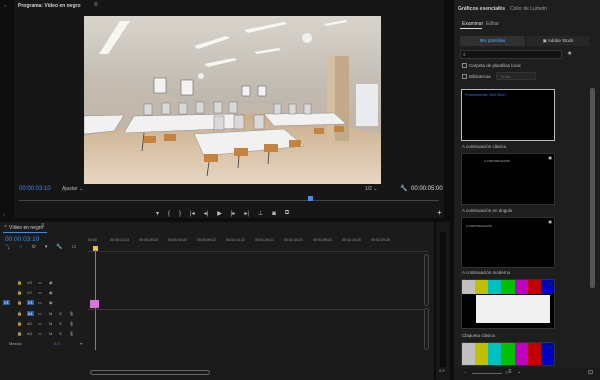 The image size is (600, 380). What do you see at coordinates (180, 214) in the screenshot?
I see `mark-out-icon: }` at bounding box center [180, 214].